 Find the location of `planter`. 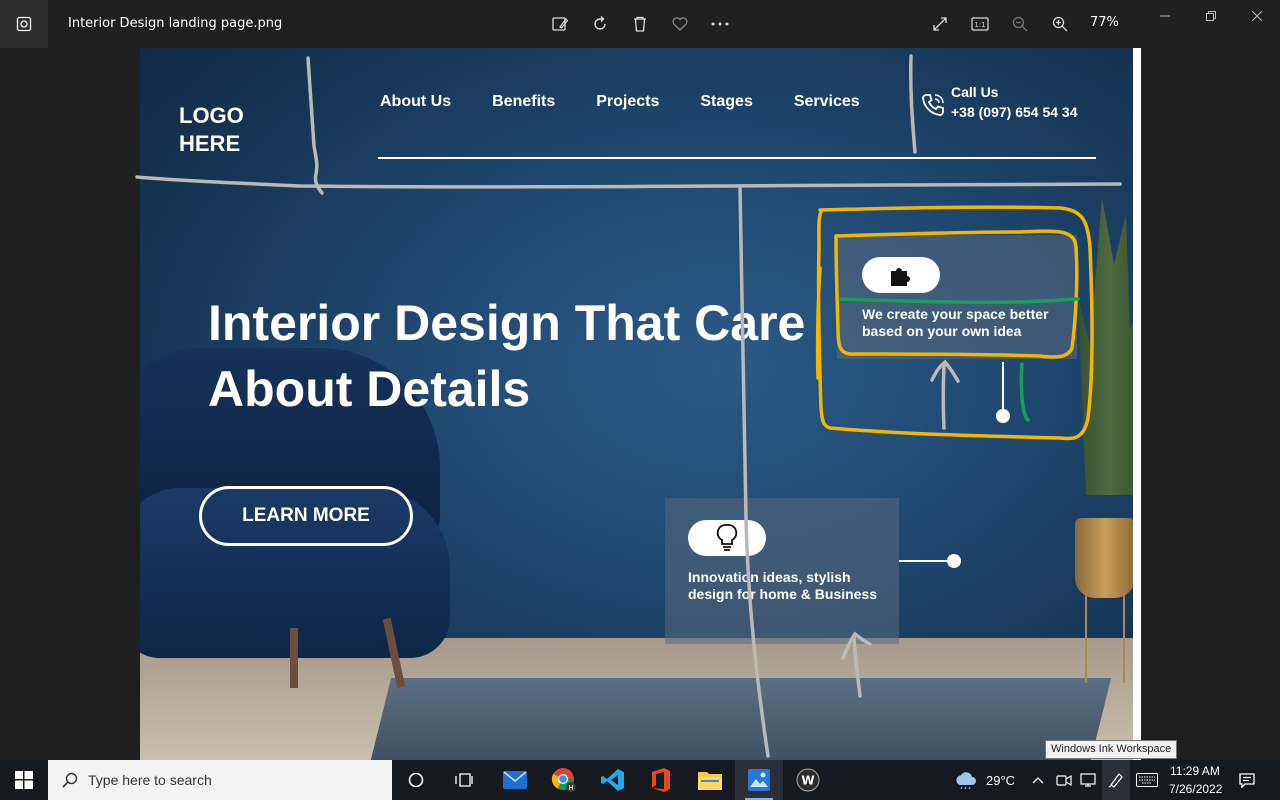

planter is located at coordinates (1104, 558).